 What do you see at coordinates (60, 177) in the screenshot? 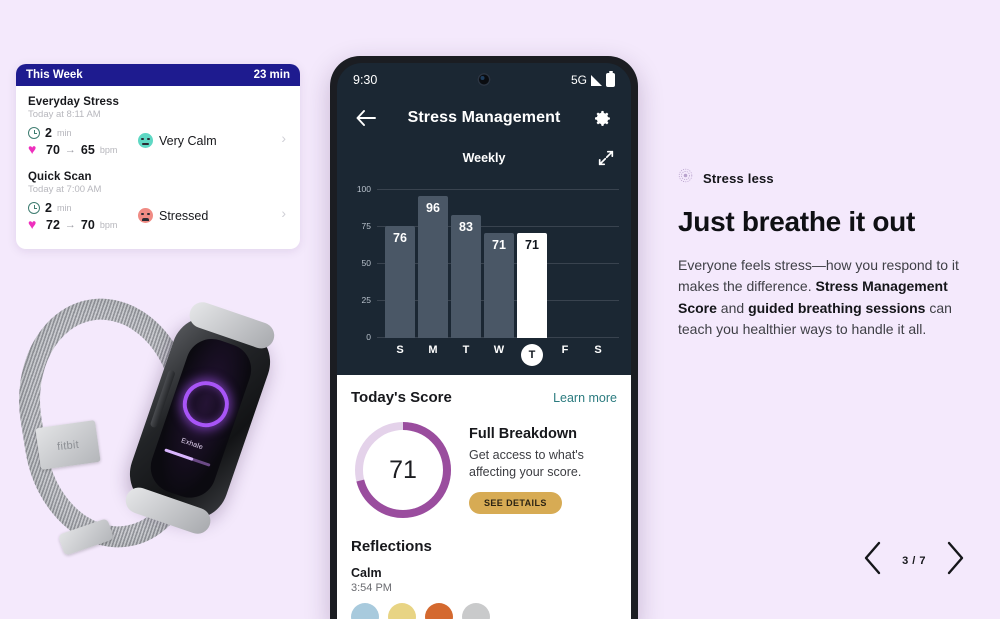
I see `session-title: Quick Scan` at bounding box center [60, 177].